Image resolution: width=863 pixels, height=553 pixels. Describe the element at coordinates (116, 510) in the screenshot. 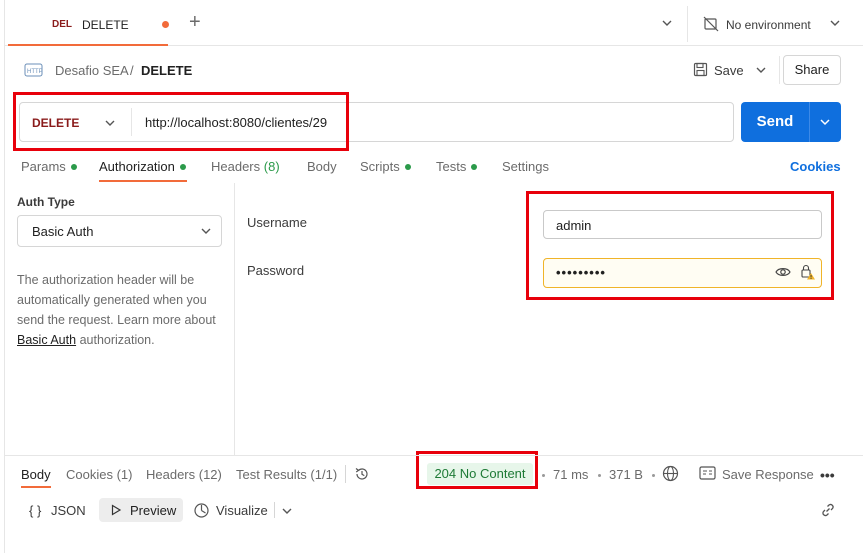

I see `play-icon` at that location.